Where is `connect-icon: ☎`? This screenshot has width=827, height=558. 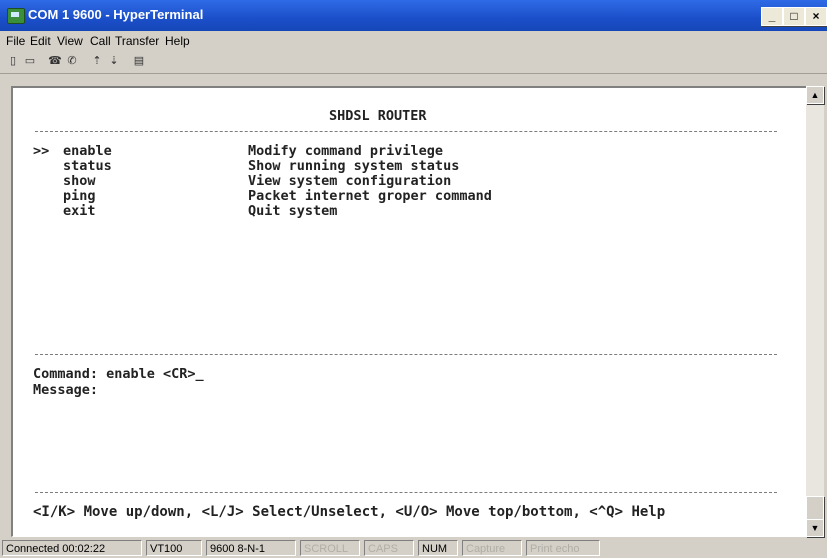
connect-icon: ☎ is located at coordinates (55, 61).